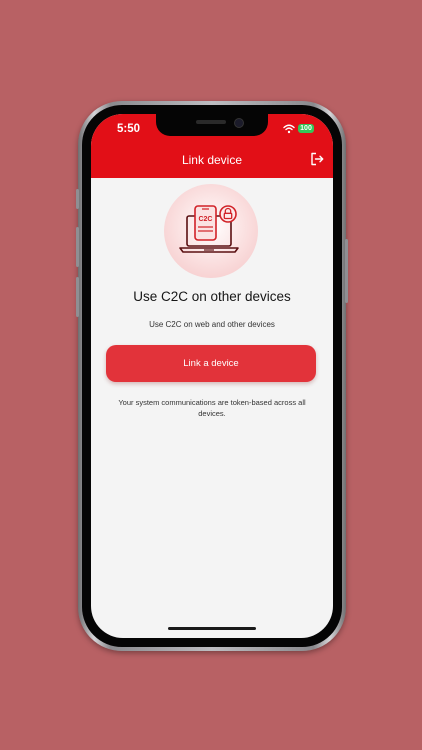  Describe the element at coordinates (129, 129) in the screenshot. I see `status-time: 5:50` at that location.